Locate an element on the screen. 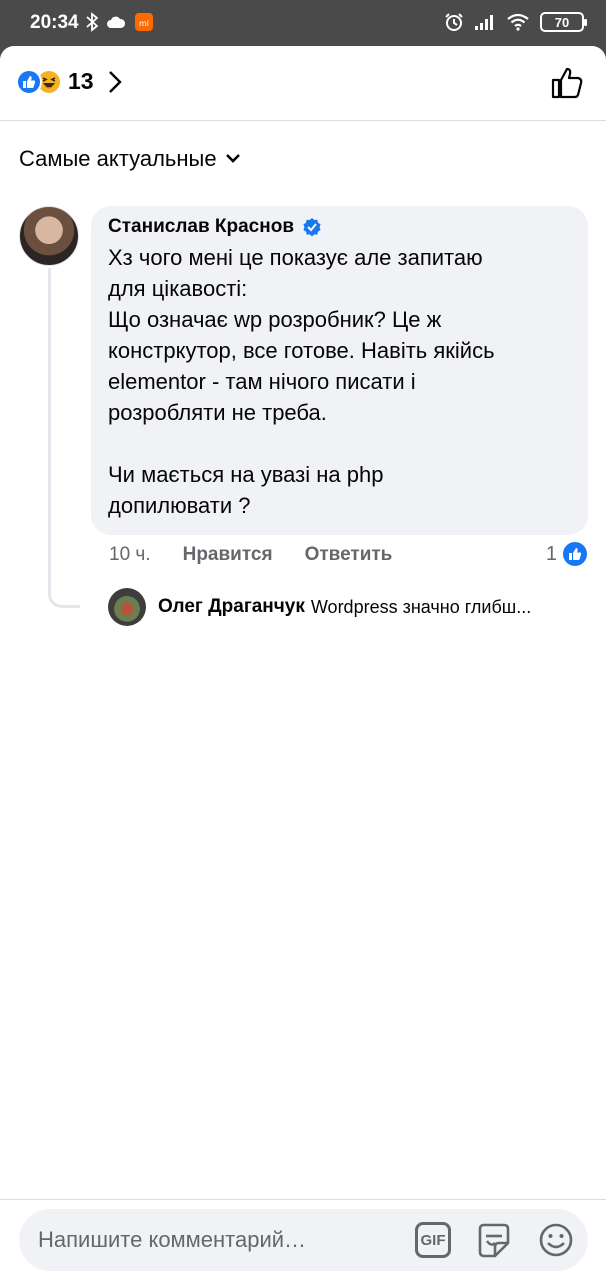  reaction-count: 13 is located at coordinates (81, 81).